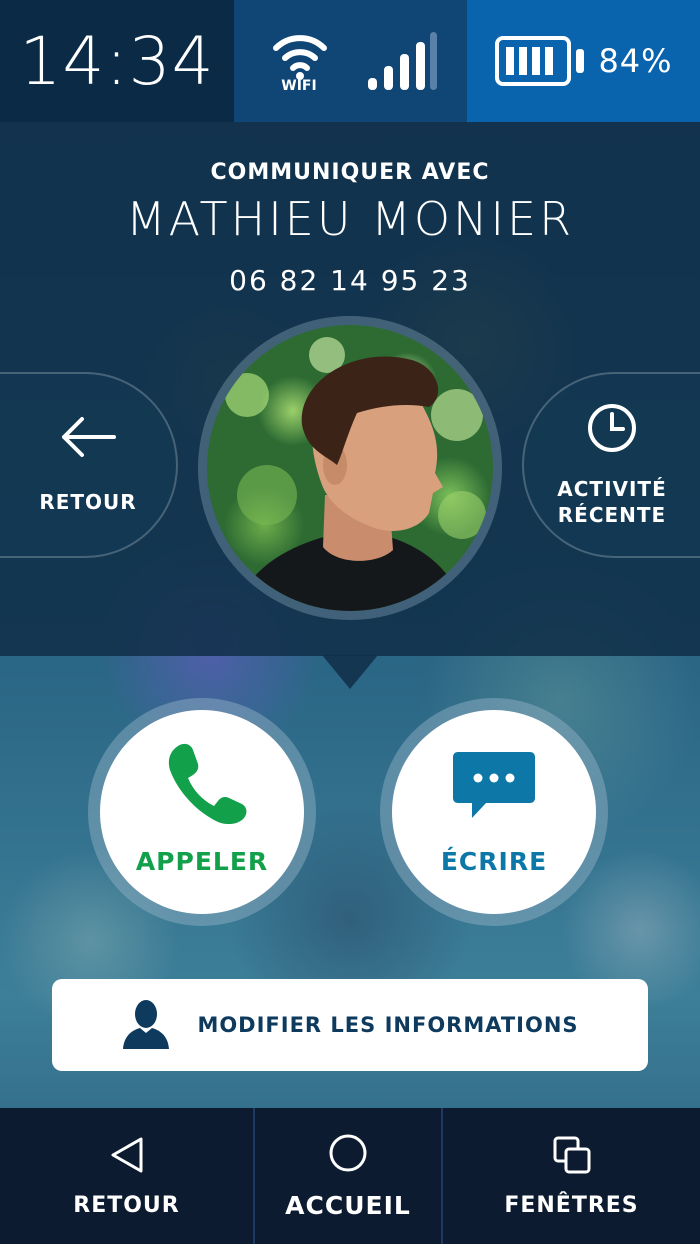  I want to click on write-button-label: ÉCRIRE, so click(494, 861).